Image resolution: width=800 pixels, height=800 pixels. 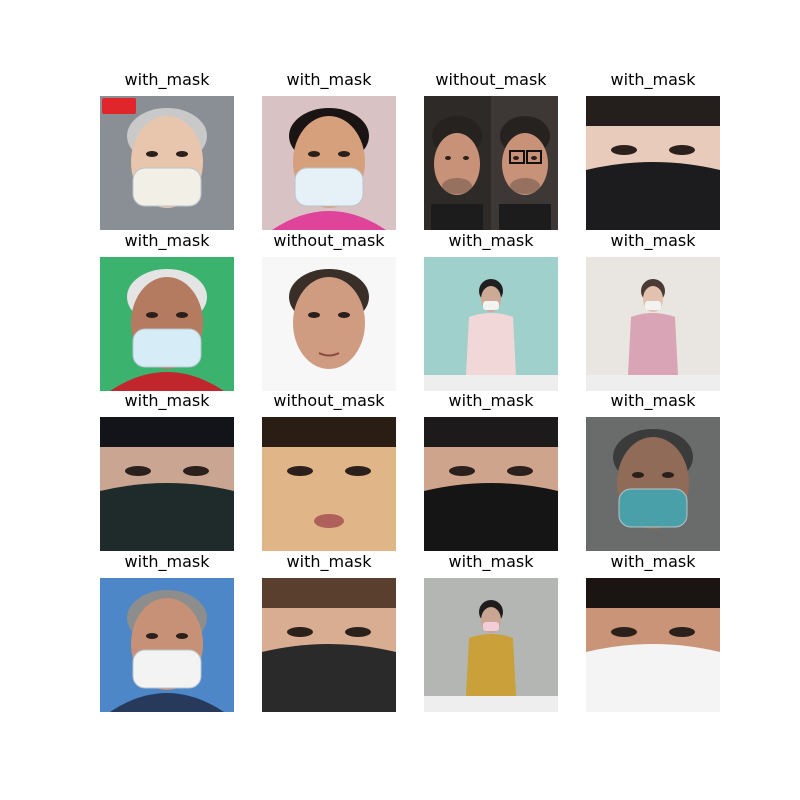 I want to click on eye-left-a, so click(x=448, y=158).